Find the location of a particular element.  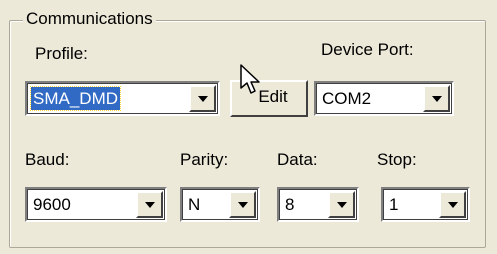

baud-value: 9600 is located at coordinates (52, 204).